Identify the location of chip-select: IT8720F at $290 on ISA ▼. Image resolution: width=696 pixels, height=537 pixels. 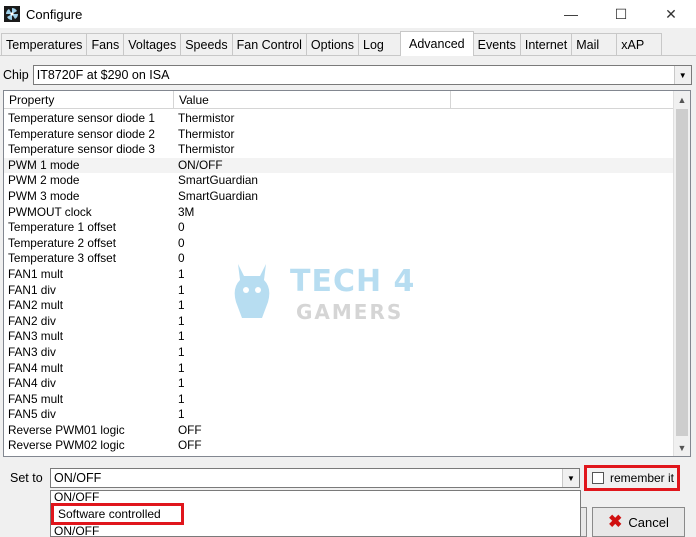
(362, 75).